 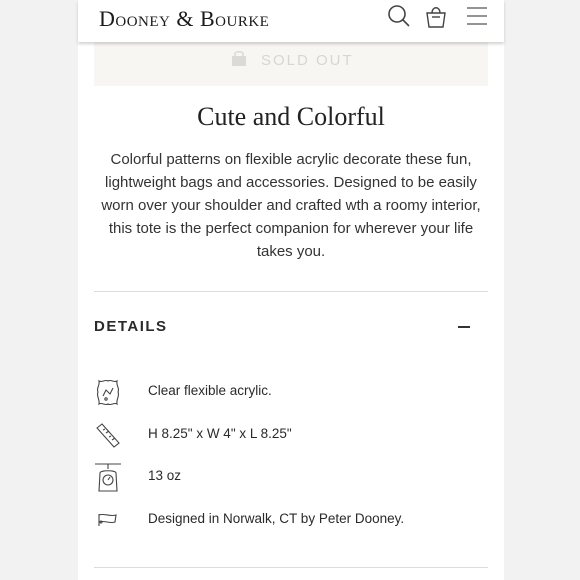 I want to click on scale-icon, so click(x=108, y=477).